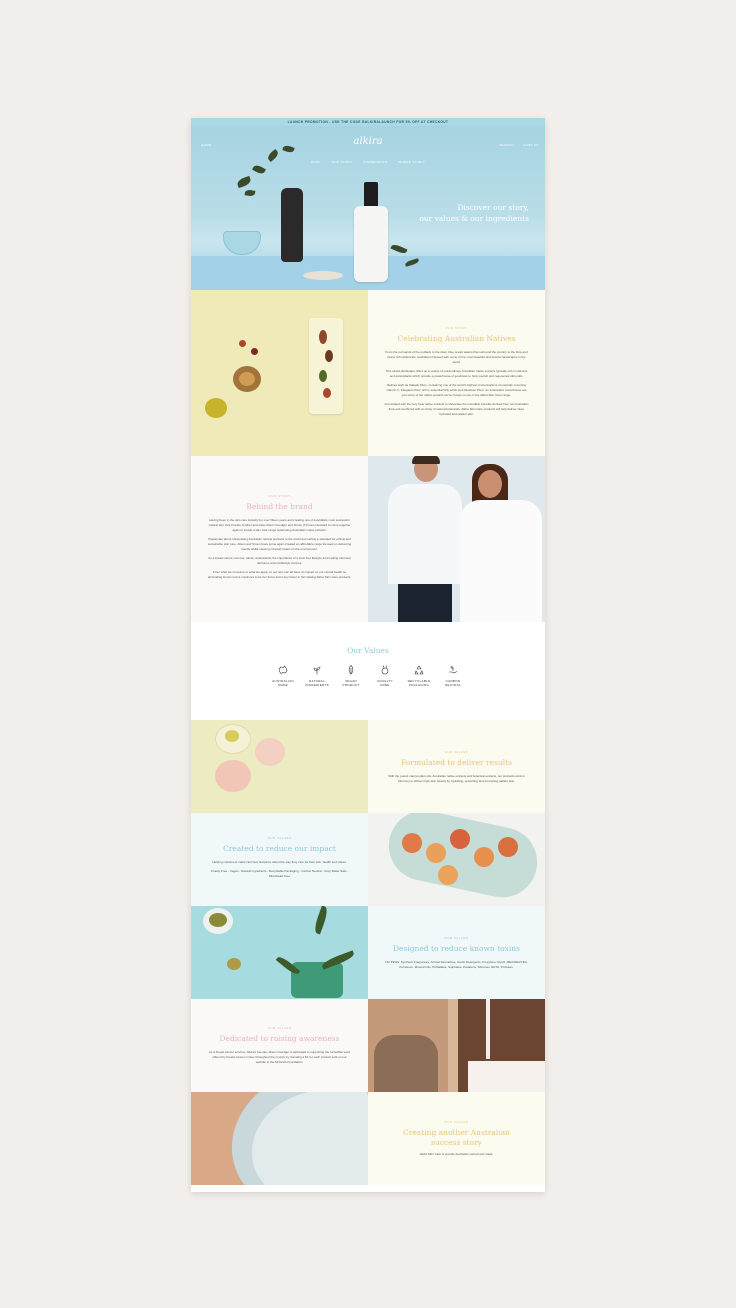  What do you see at coordinates (456, 1142) in the screenshot?
I see `title-line: success story` at bounding box center [456, 1142].